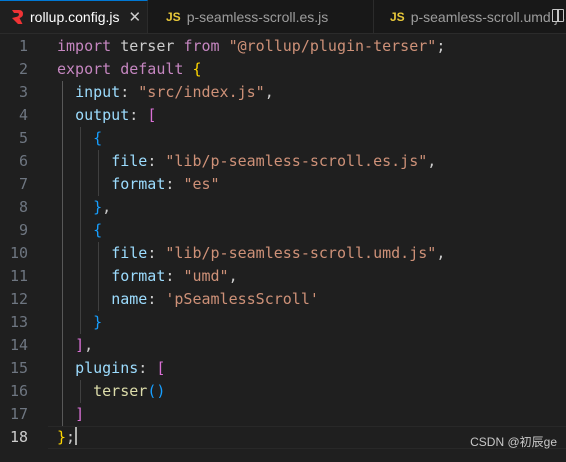  What do you see at coordinates (111, 368) in the screenshot?
I see `code-text: plugins: [` at bounding box center [111, 368].